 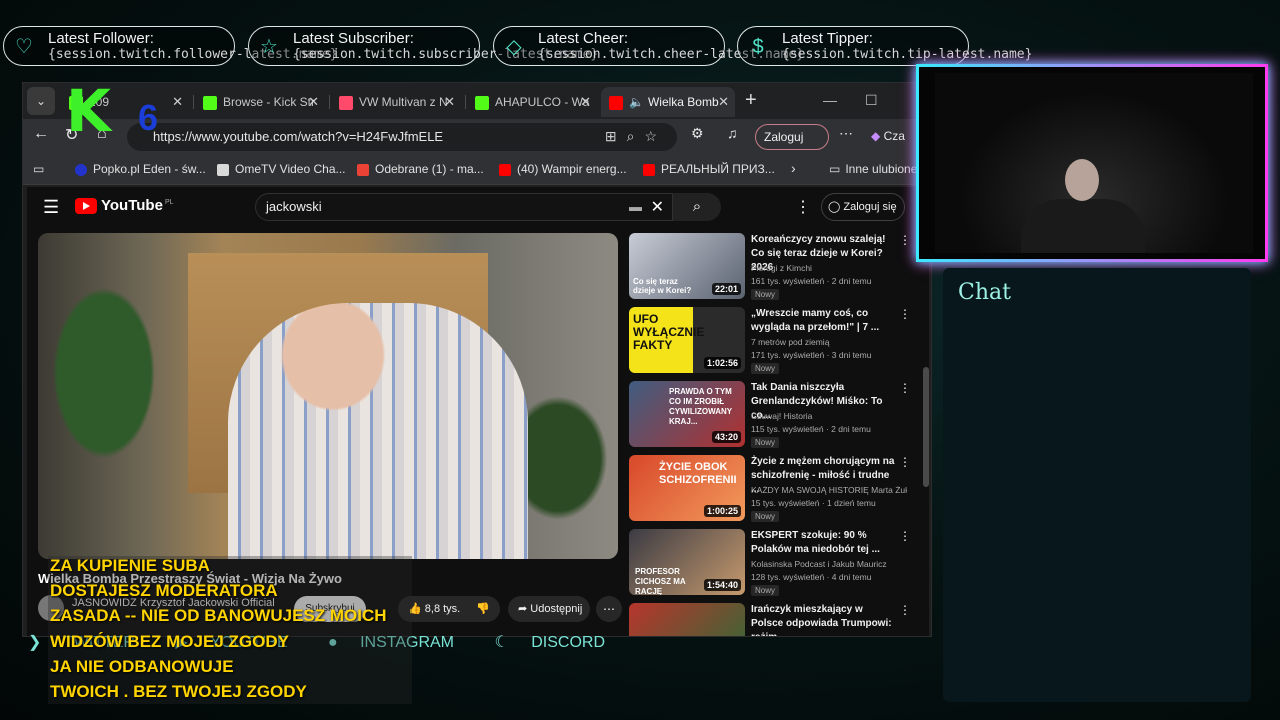 What do you see at coordinates (846, 133) in the screenshot?
I see `more-menu-icon: ⋯` at bounding box center [846, 133].